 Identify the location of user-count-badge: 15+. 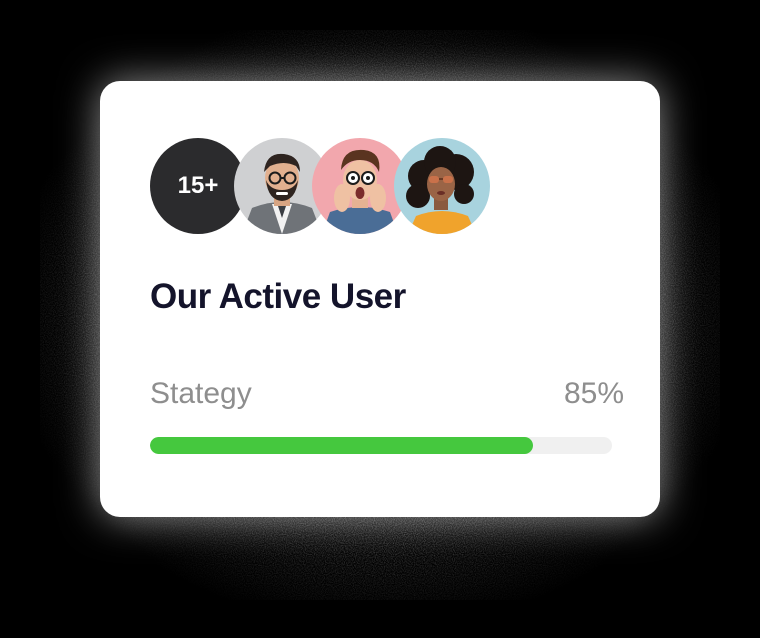
(198, 186).